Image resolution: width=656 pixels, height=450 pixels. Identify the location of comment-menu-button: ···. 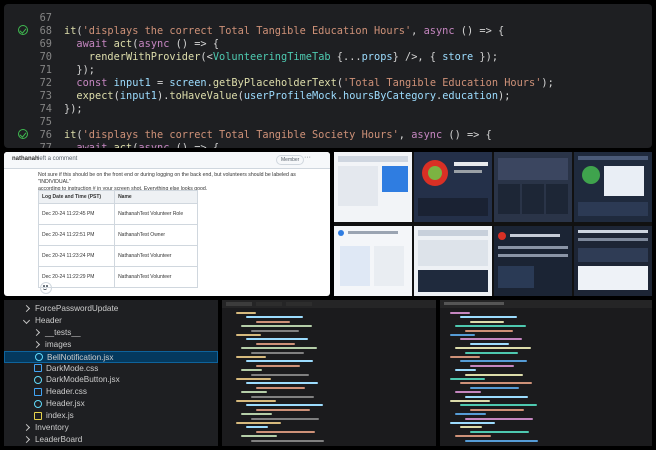
(307, 157).